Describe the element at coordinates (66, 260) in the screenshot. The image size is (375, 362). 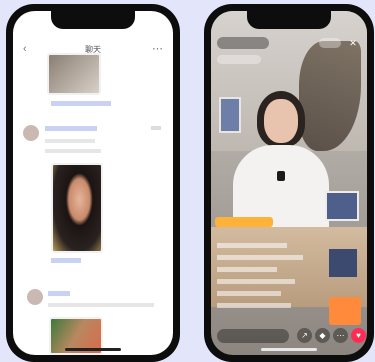
I see `photo-caption` at that location.